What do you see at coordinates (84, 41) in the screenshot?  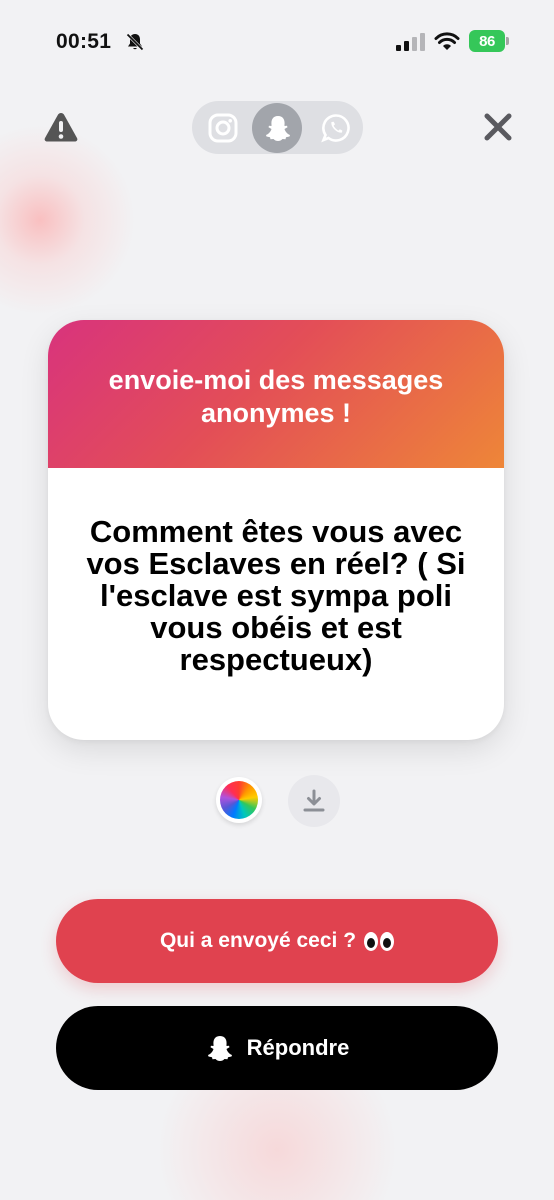 I see `status-time: 00:51` at bounding box center [84, 41].